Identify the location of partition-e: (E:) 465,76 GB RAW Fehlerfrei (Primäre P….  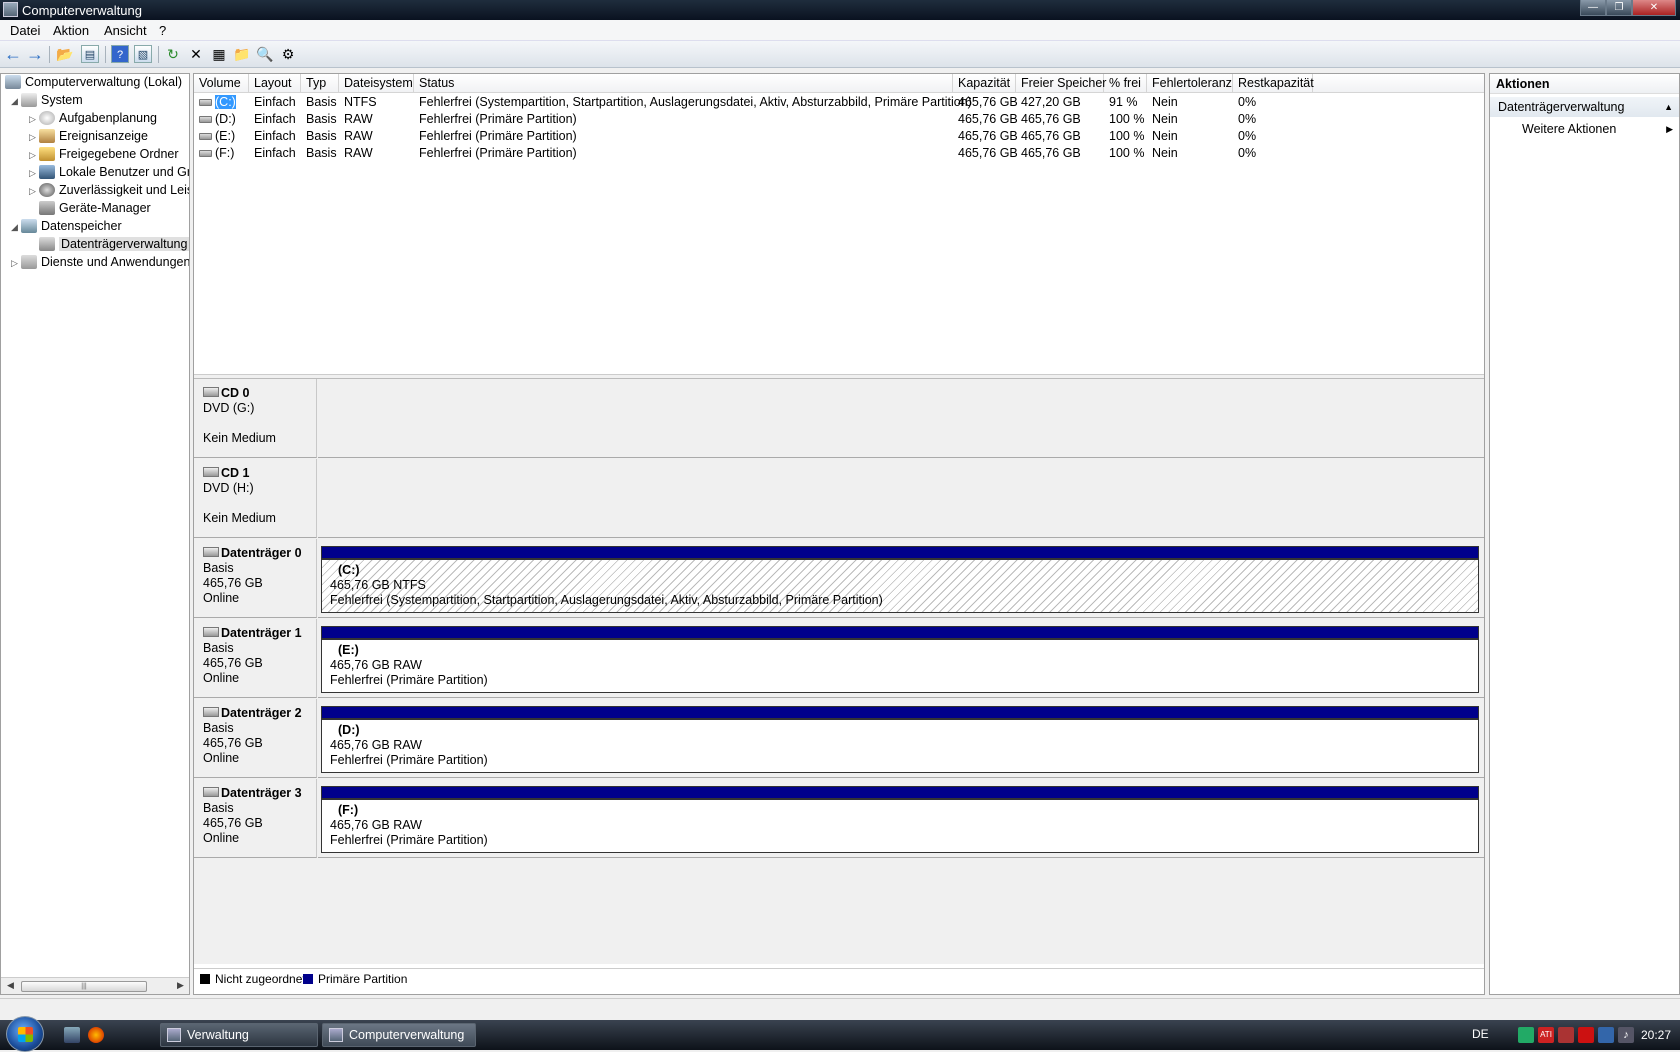
(900, 666).